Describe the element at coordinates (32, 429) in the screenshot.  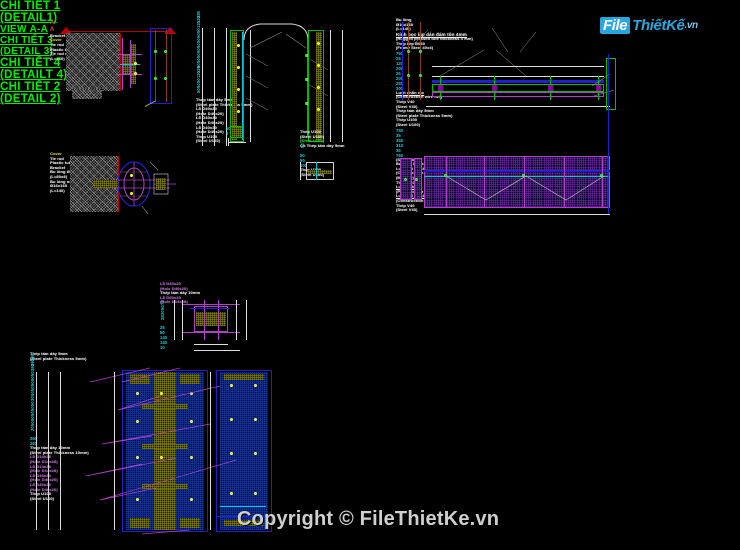
I see `dim-d2-r3: 20` at that location.